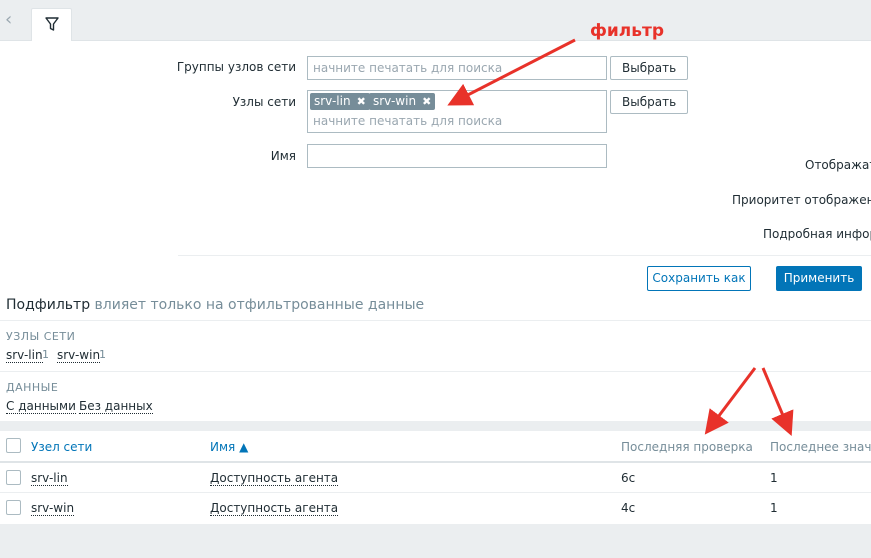  I want to click on host-groups-input: начните печатать для поиска, so click(457, 68).